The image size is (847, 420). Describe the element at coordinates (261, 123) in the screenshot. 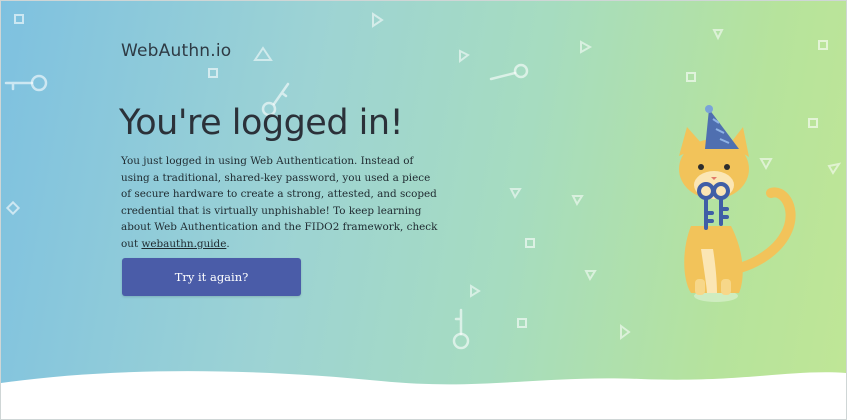

I see `page-title: You're logged in!` at that location.